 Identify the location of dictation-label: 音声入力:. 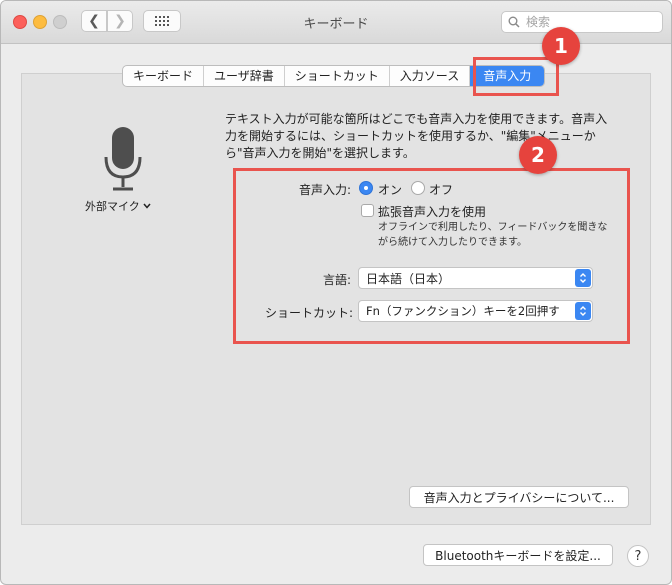
(325, 190).